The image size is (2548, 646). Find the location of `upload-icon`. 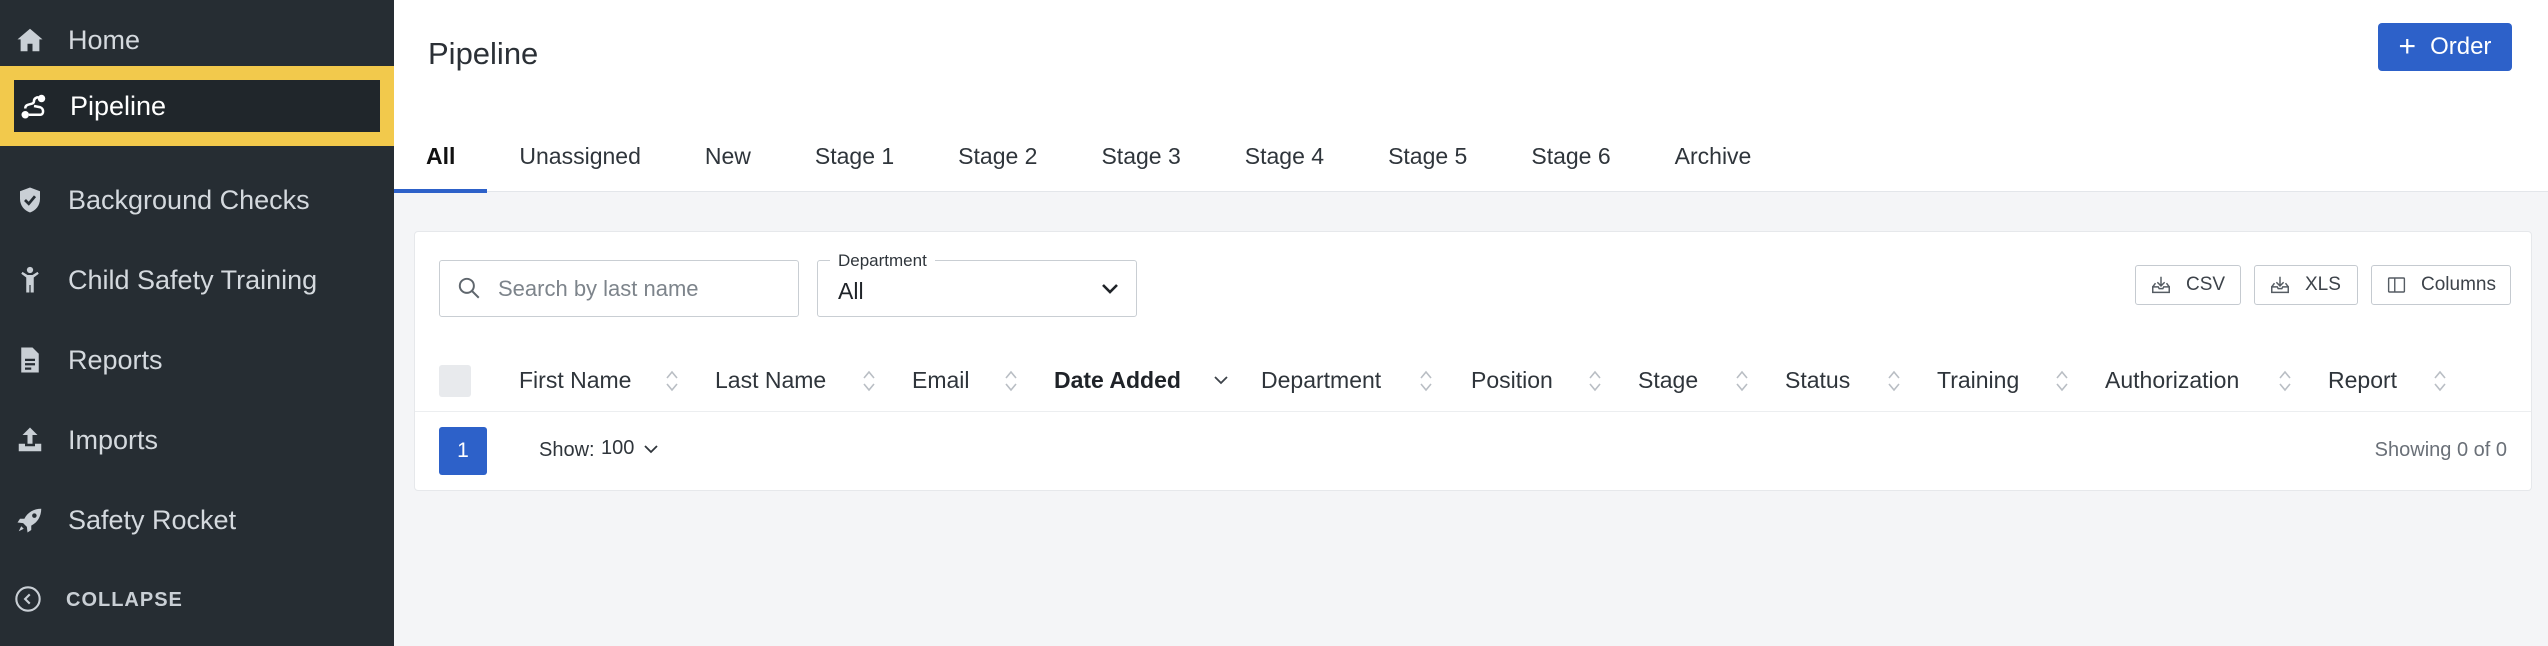

upload-icon is located at coordinates (30, 440).